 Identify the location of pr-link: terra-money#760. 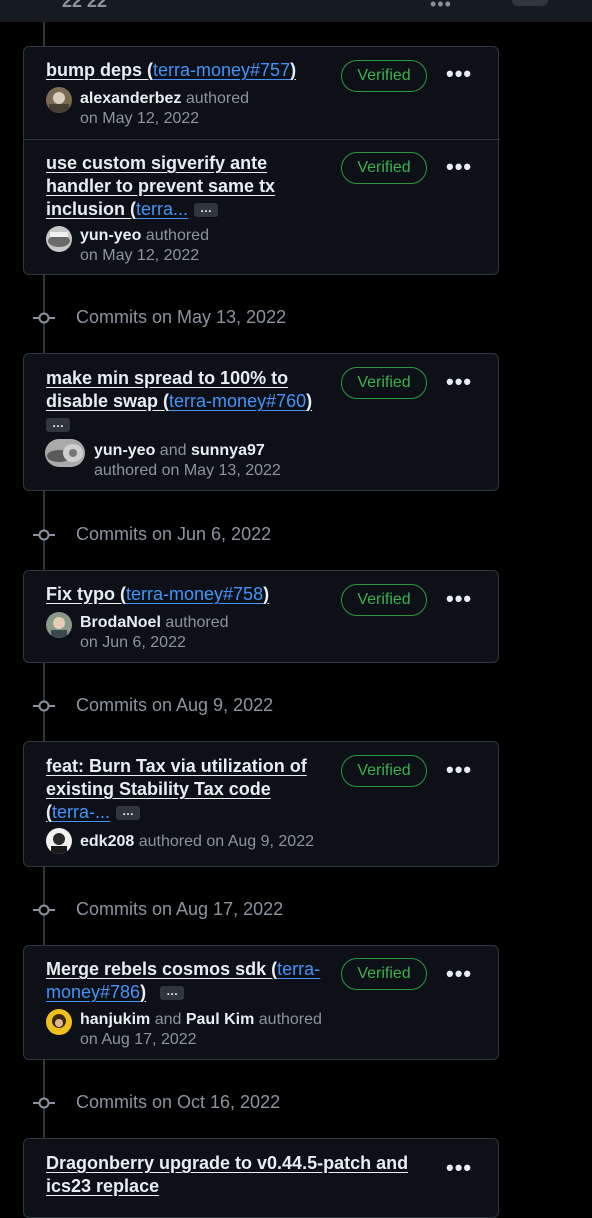
(237, 401).